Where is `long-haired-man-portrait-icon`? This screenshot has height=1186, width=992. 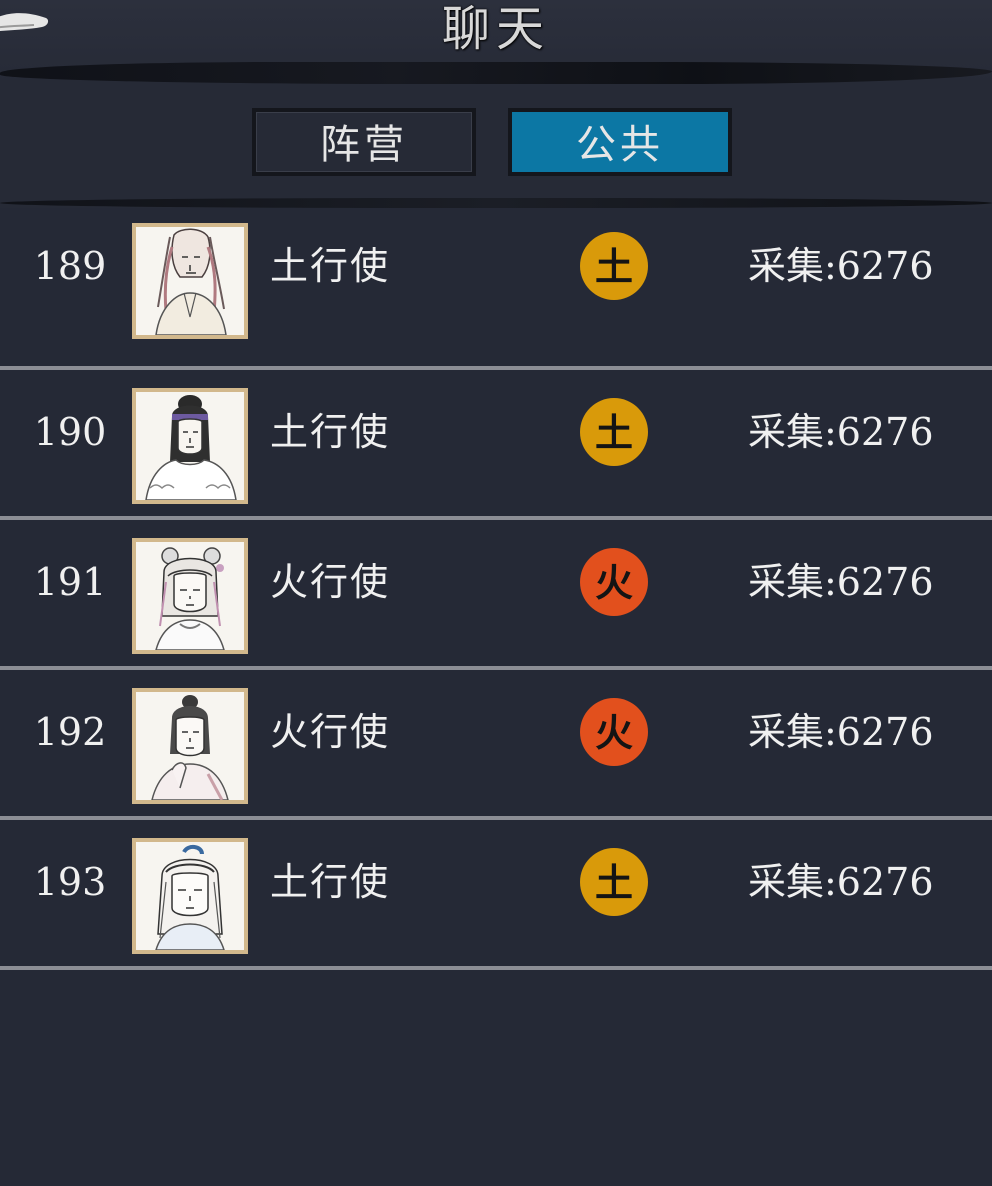
long-haired-man-portrait-icon is located at coordinates (190, 281).